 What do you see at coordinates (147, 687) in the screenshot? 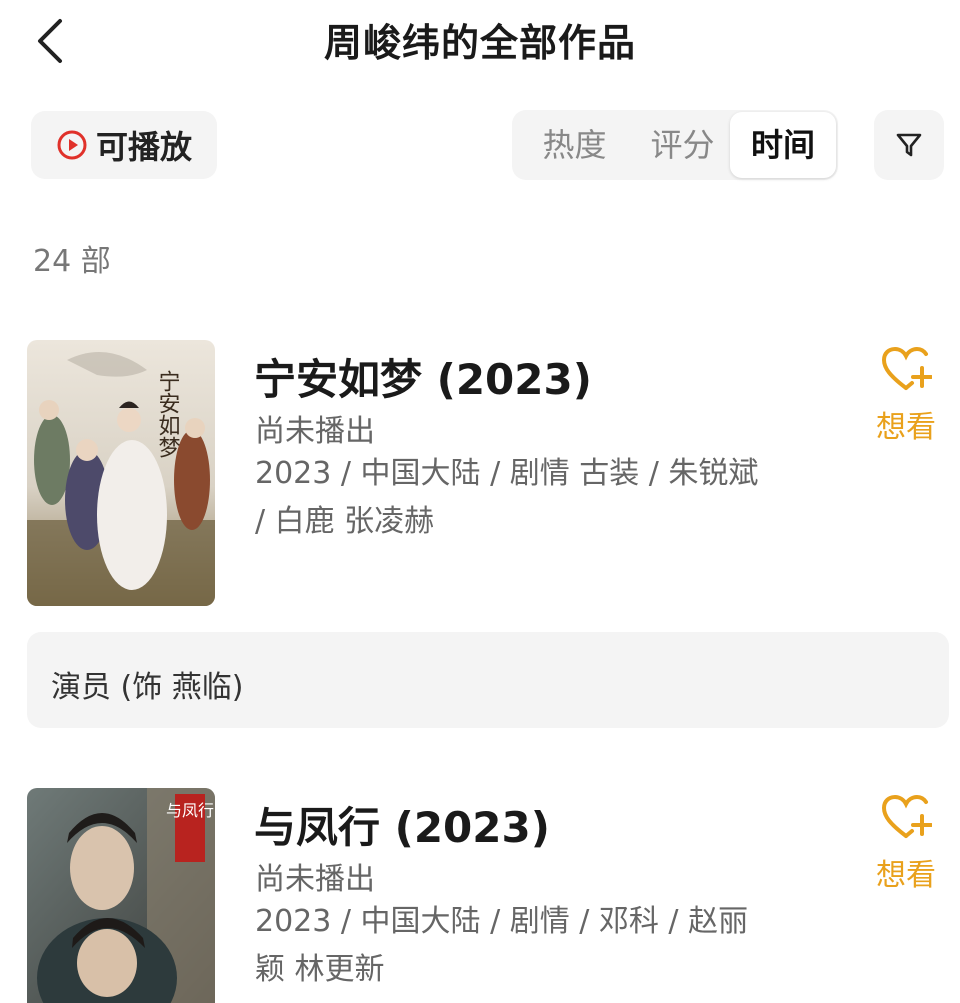
I see `role-text: 演员 (饰 燕临)` at bounding box center [147, 687].